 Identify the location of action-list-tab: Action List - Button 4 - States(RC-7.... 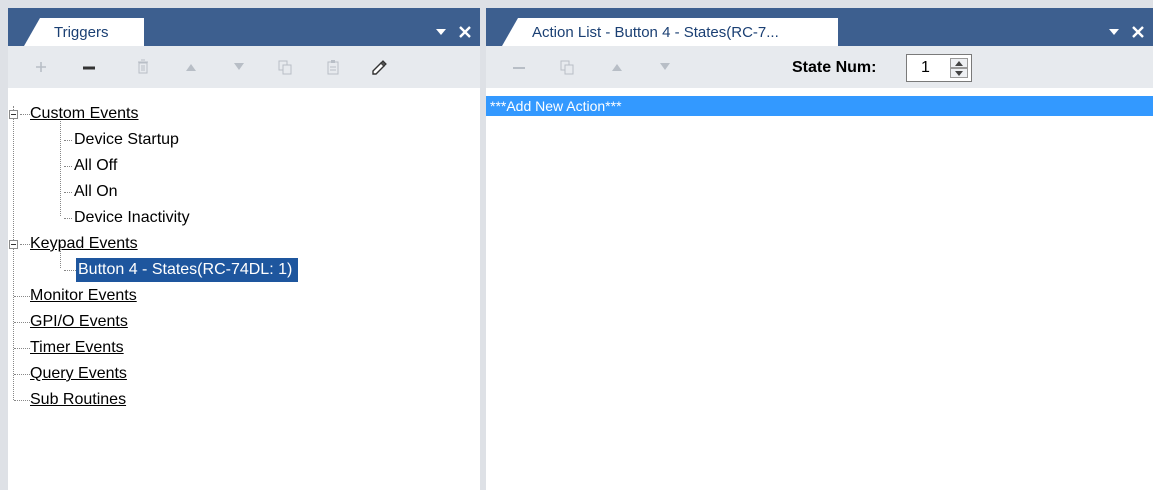
(670, 32).